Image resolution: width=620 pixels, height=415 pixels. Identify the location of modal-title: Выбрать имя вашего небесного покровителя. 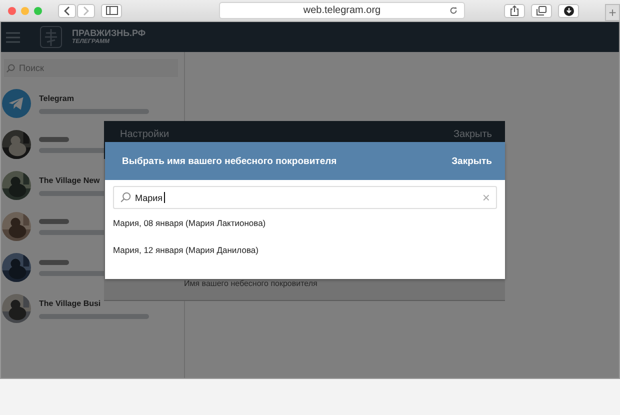
(229, 161).